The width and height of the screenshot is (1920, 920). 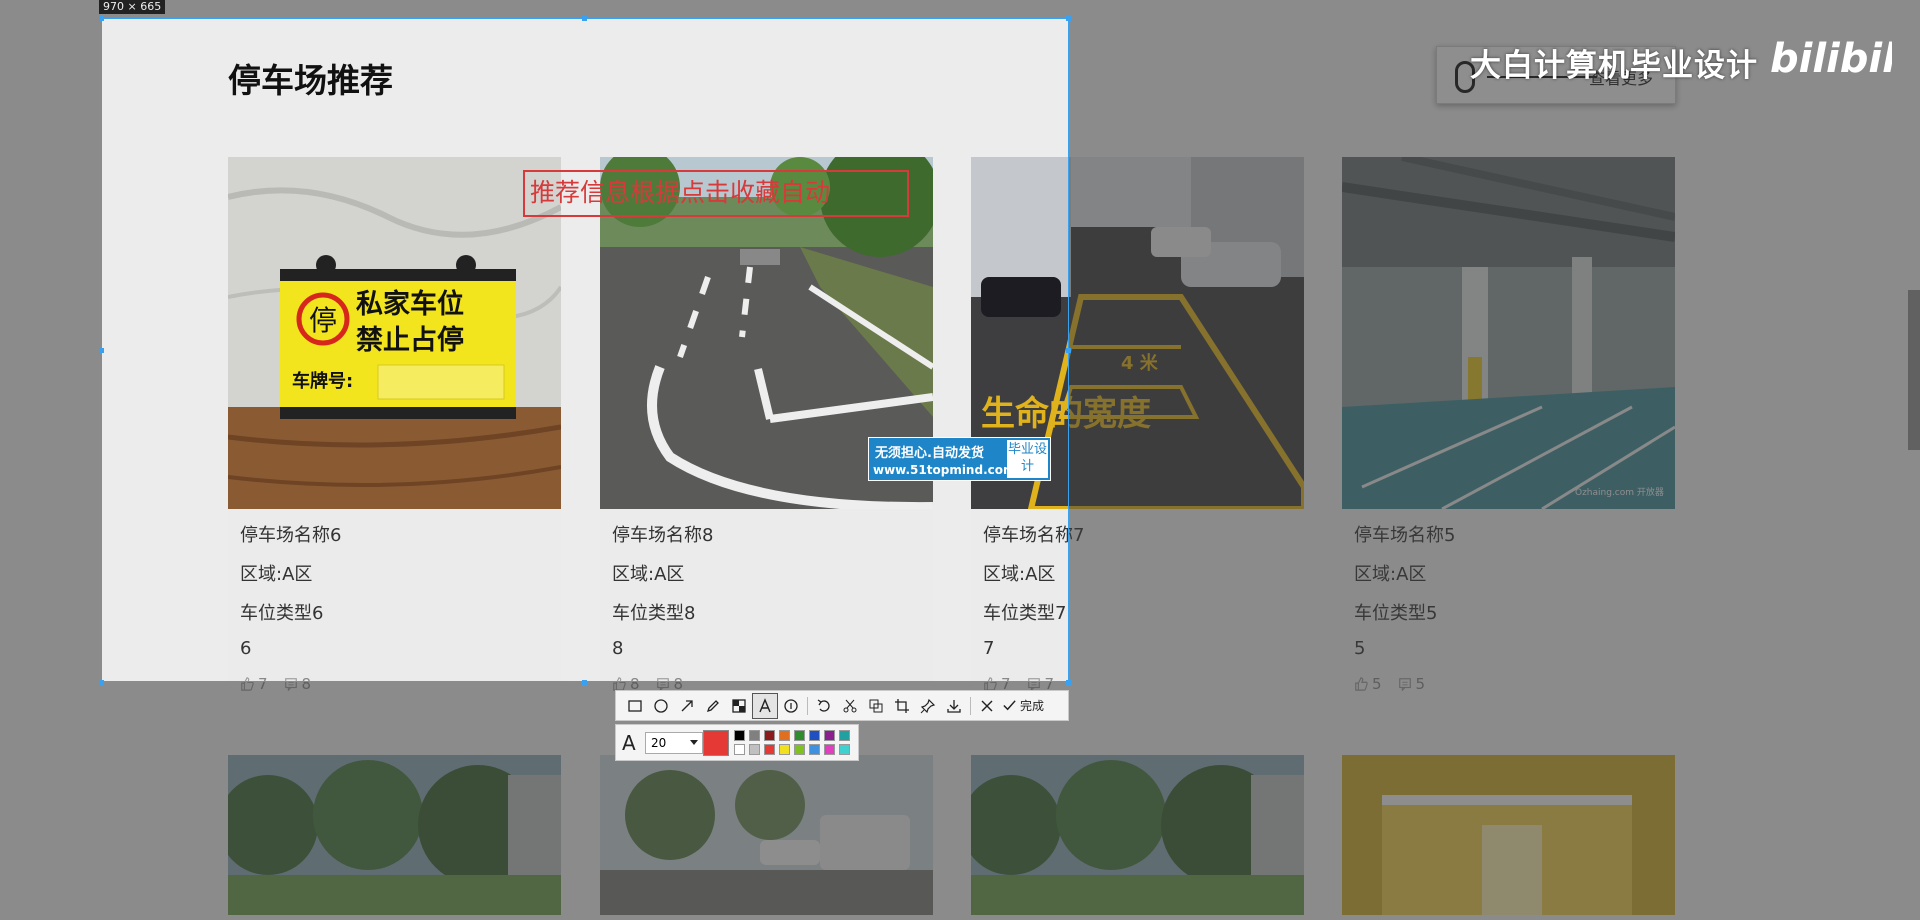 What do you see at coordinates (1404, 534) in the screenshot?
I see `parking-name: 停车场名称5` at bounding box center [1404, 534].